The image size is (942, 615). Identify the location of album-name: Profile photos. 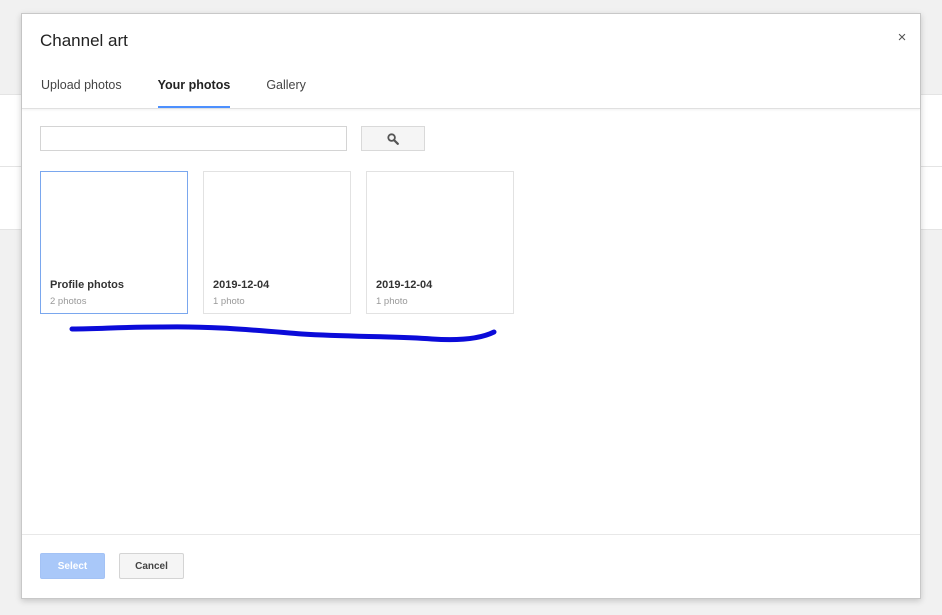
(87, 285).